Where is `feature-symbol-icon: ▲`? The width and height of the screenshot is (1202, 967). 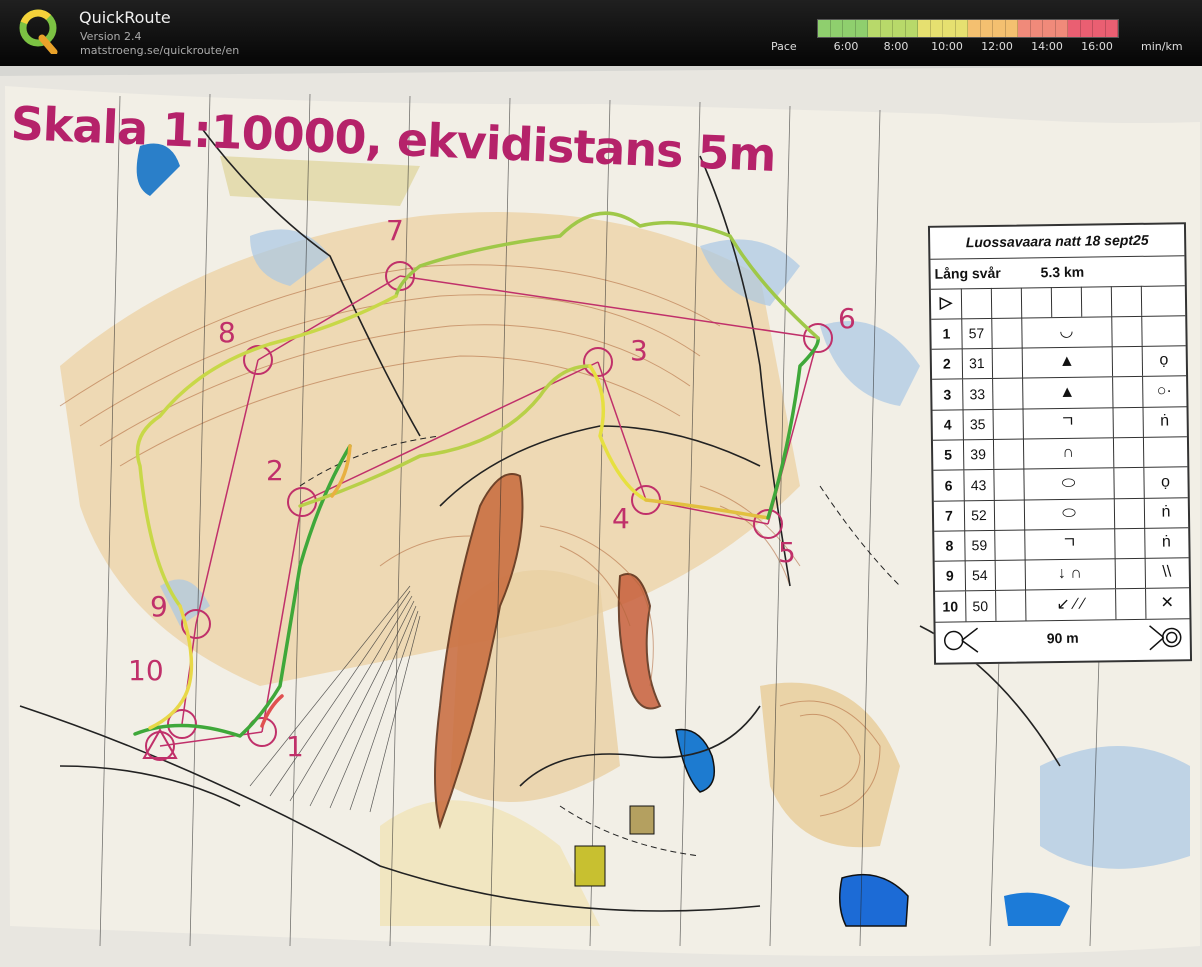 feature-symbol-icon: ▲ is located at coordinates (1067, 362).